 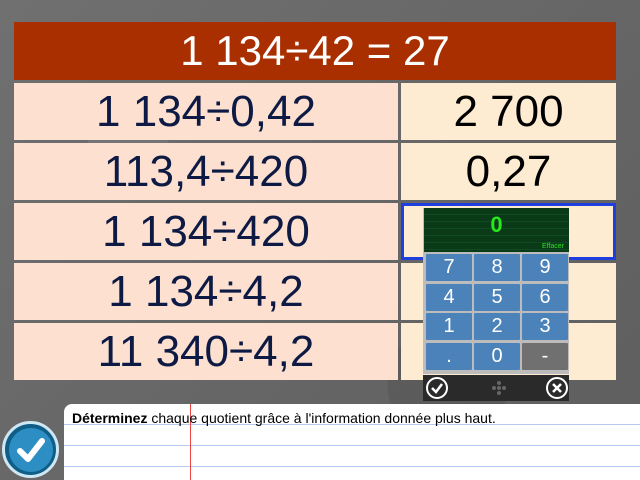 What do you see at coordinates (449, 326) in the screenshot?
I see `key-1: 1` at bounding box center [449, 326].